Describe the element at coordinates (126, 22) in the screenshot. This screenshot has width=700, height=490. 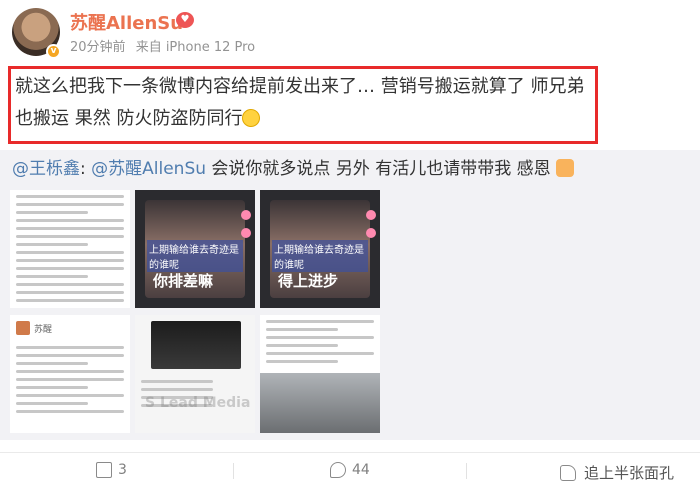
I see `username: 苏醒AllenSu` at that location.